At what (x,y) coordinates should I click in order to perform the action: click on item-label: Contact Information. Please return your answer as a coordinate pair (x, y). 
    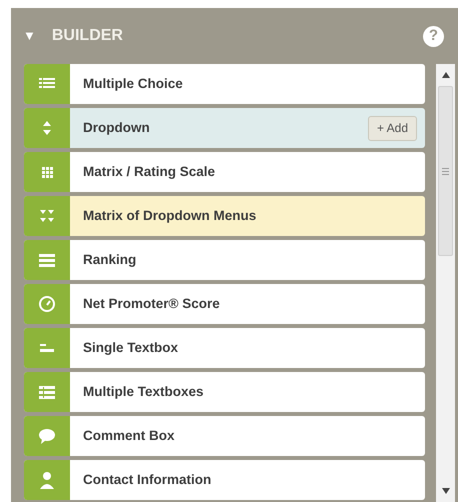
    Looking at the image, I should click on (147, 479).